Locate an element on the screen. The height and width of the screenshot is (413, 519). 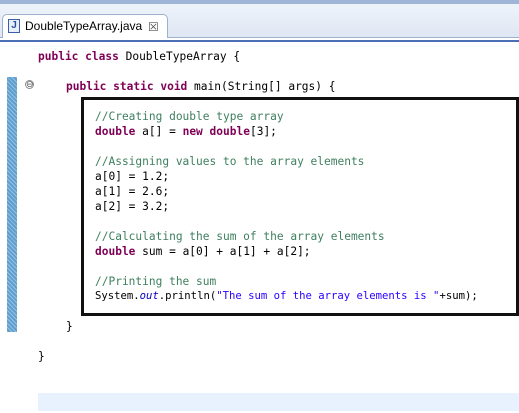
code-line-close-class: } is located at coordinates (41, 356).